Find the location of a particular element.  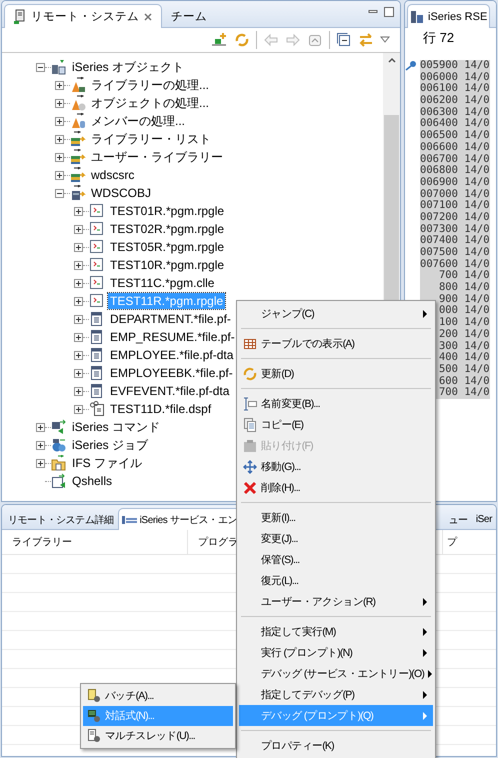

maximize-icon is located at coordinates (389, 12).